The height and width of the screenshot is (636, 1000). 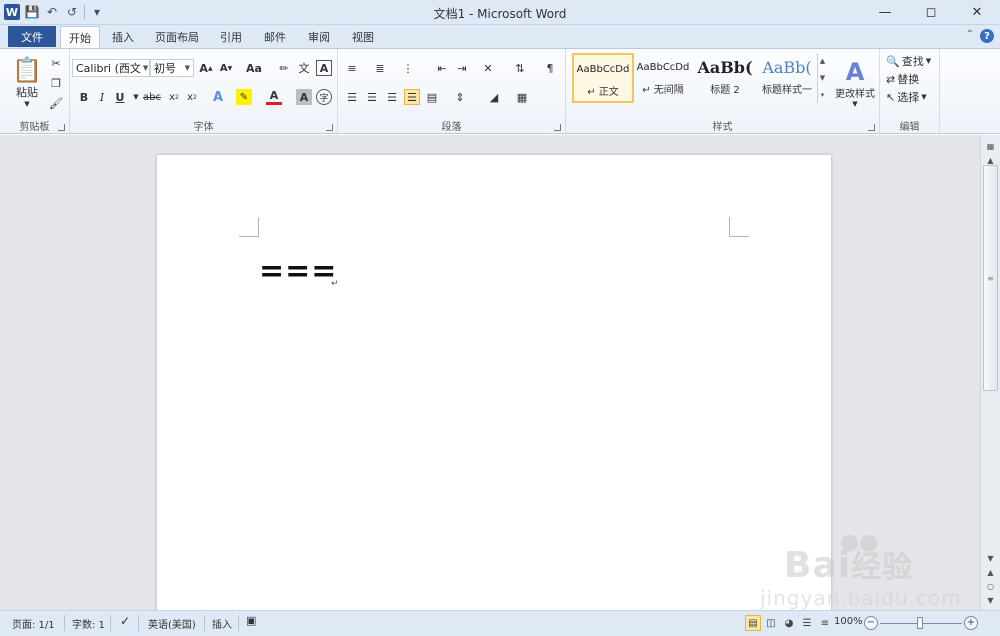 What do you see at coordinates (848, 621) in the screenshot?
I see `zoom-level: 100%` at bounding box center [848, 621].